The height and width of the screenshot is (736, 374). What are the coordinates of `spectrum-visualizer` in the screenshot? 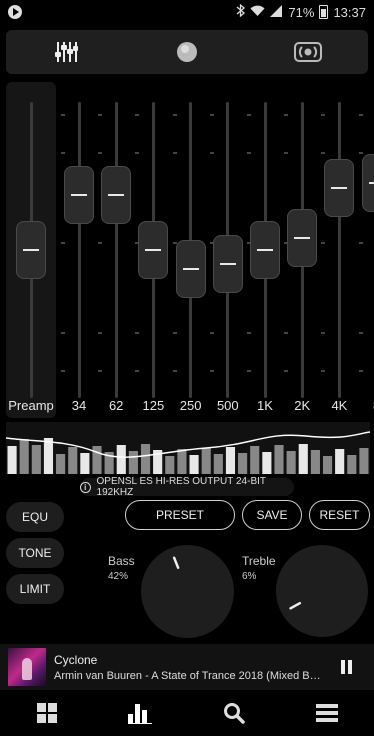 It's located at (188, 448).